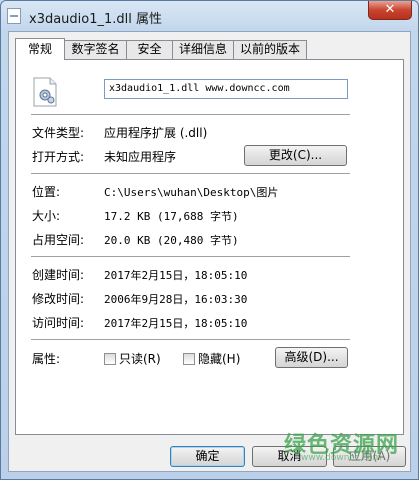 The width and height of the screenshot is (419, 480). I want to click on size-label: 大小:, so click(46, 216).